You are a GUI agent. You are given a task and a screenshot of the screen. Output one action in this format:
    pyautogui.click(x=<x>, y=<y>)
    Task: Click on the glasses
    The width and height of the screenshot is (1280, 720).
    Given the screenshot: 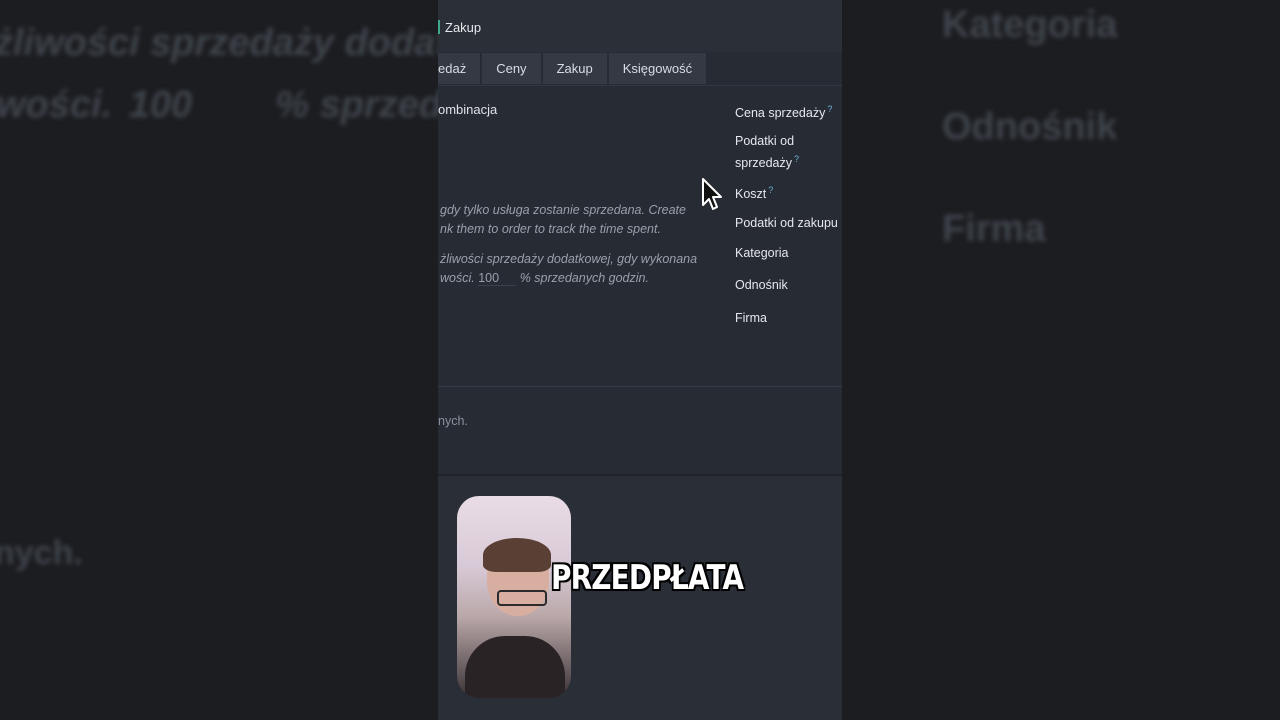 What is the action you would take?
    pyautogui.click(x=522, y=598)
    